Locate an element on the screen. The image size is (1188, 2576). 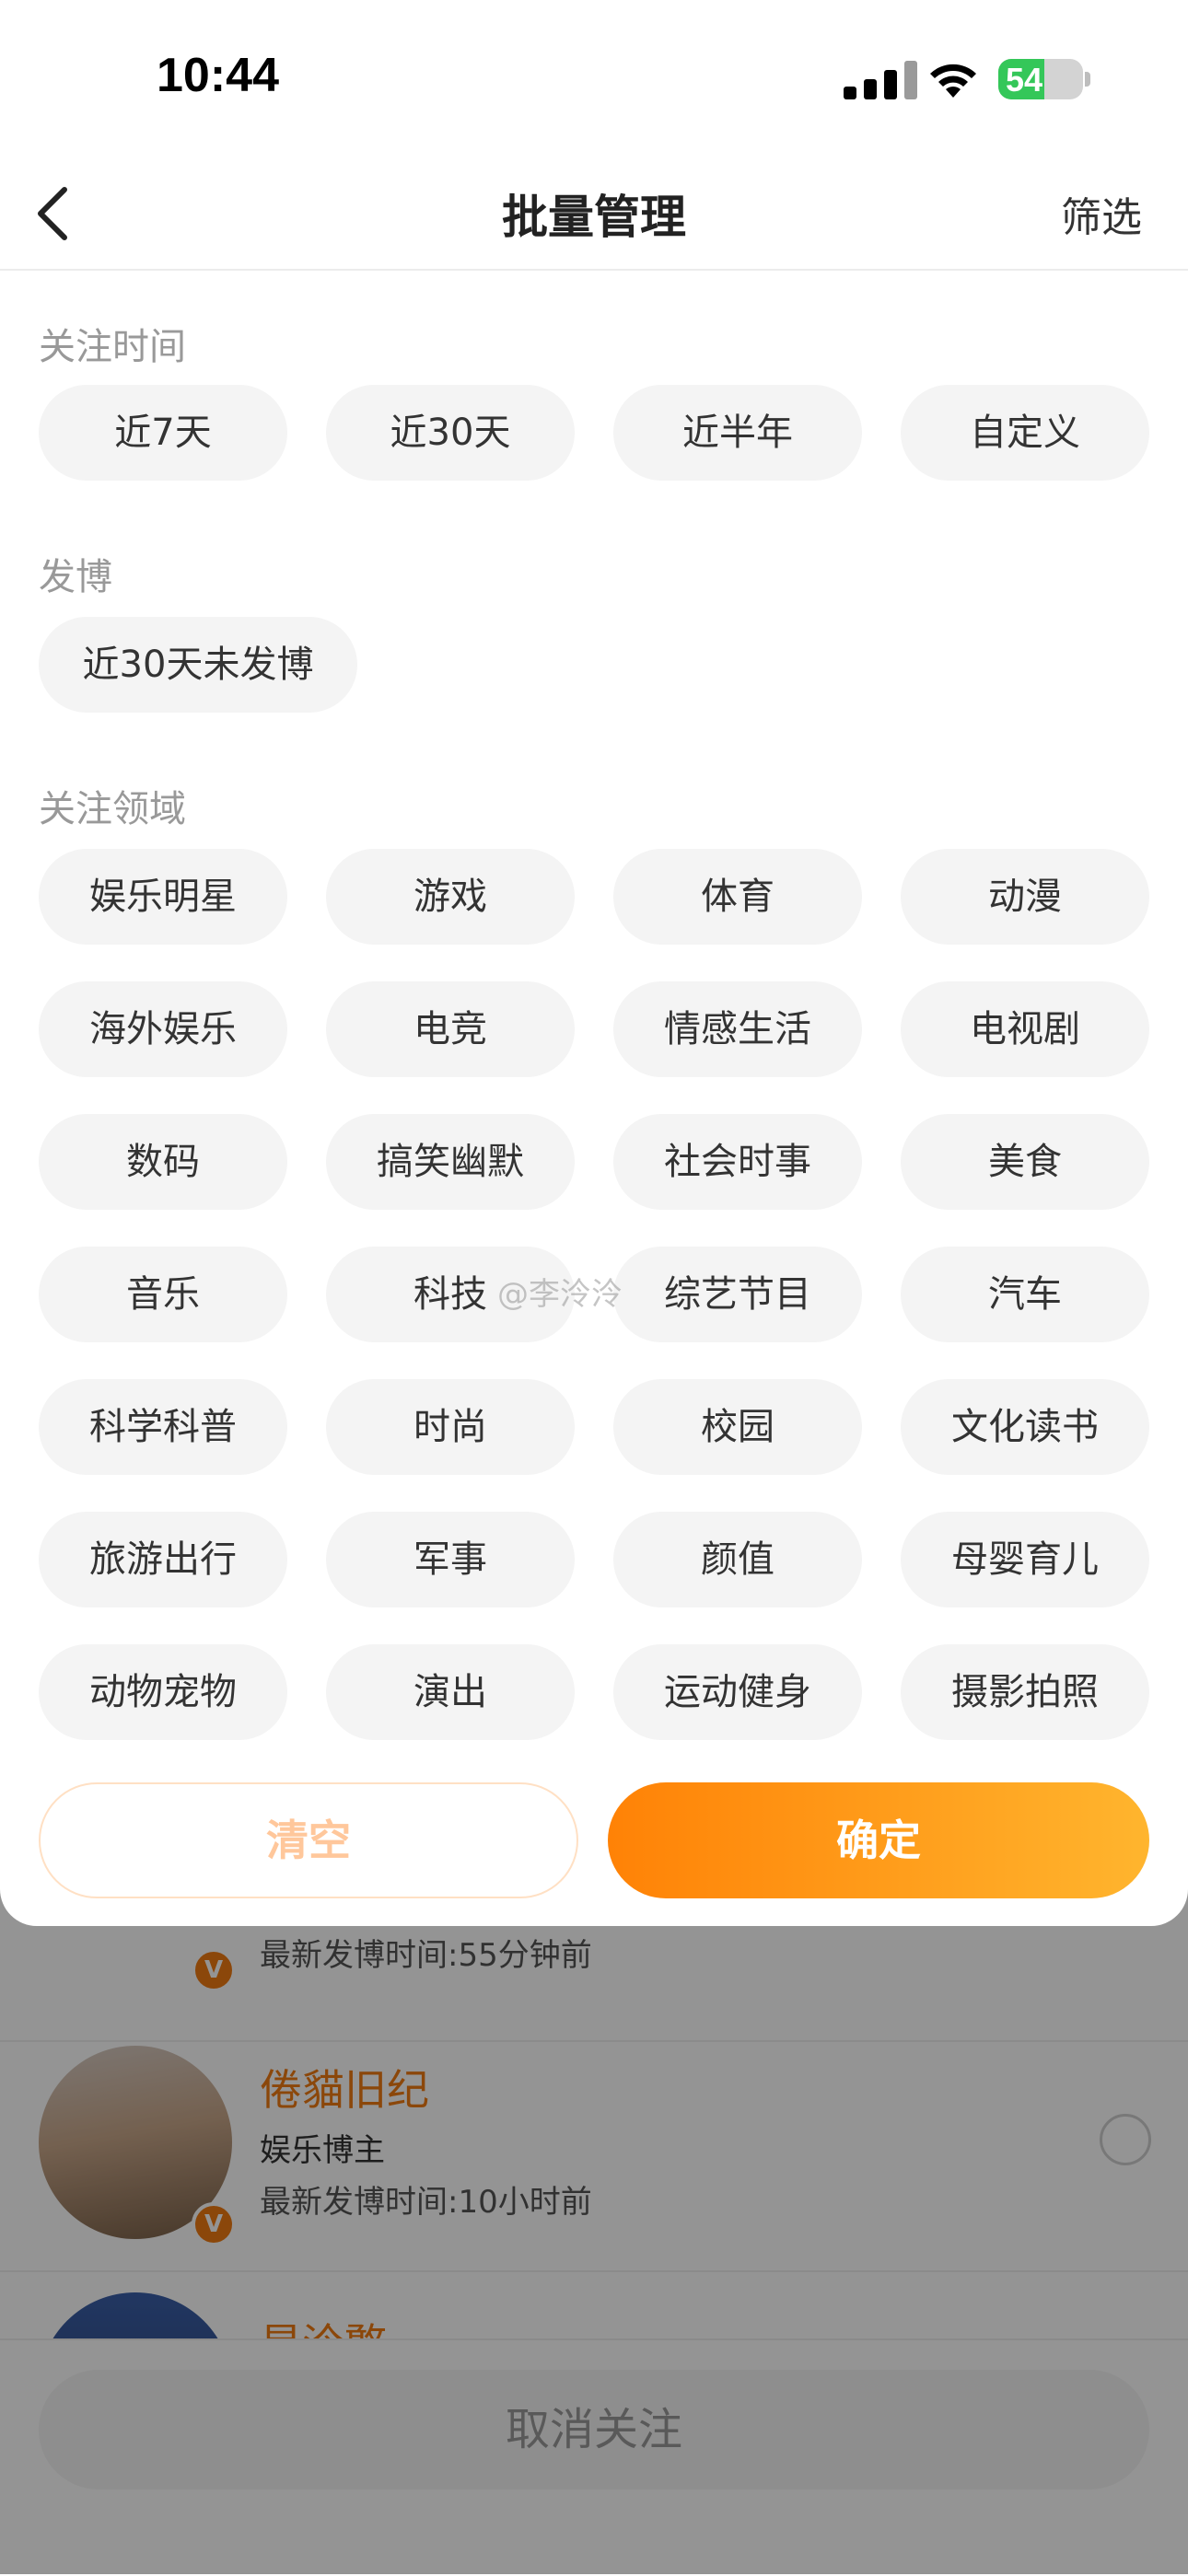
chip-domain: 游戏 is located at coordinates (451, 897).